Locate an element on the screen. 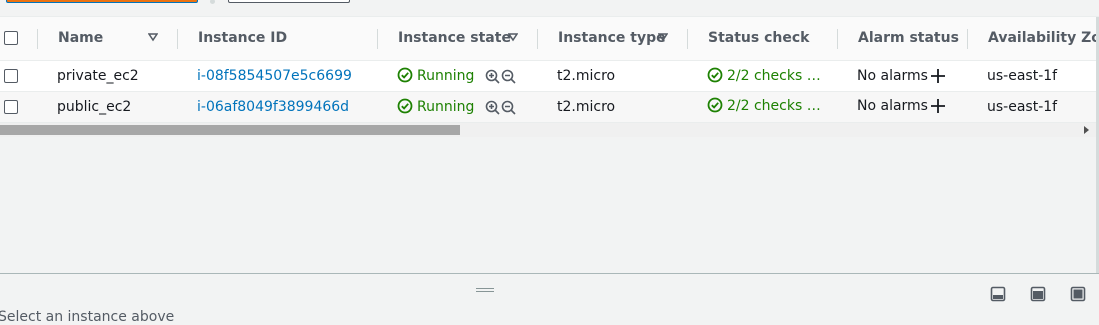 Image resolution: width=1099 pixels, height=325 pixels. scroll-right-arrow-icon is located at coordinates (1086, 130).